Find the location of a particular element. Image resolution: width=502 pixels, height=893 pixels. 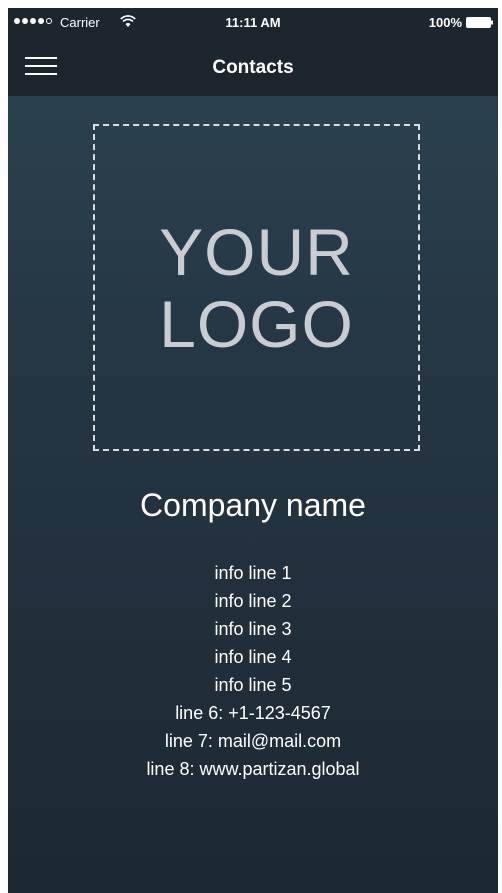

battery-icon is located at coordinates (479, 22).